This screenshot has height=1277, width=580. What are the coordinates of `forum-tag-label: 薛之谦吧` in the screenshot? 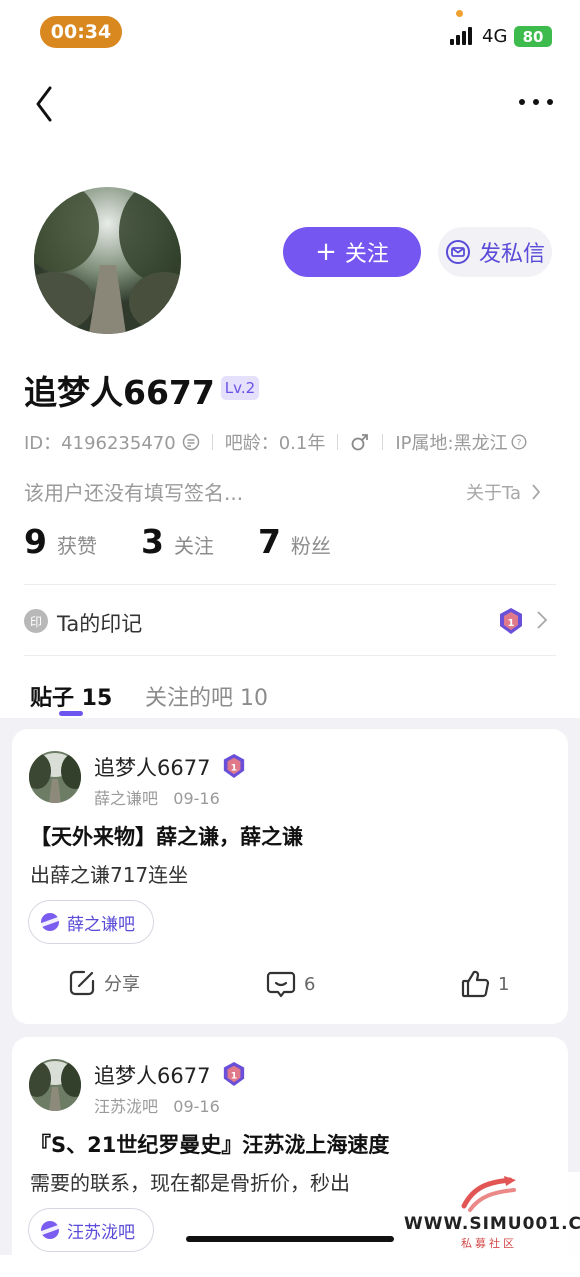 It's located at (101, 924).